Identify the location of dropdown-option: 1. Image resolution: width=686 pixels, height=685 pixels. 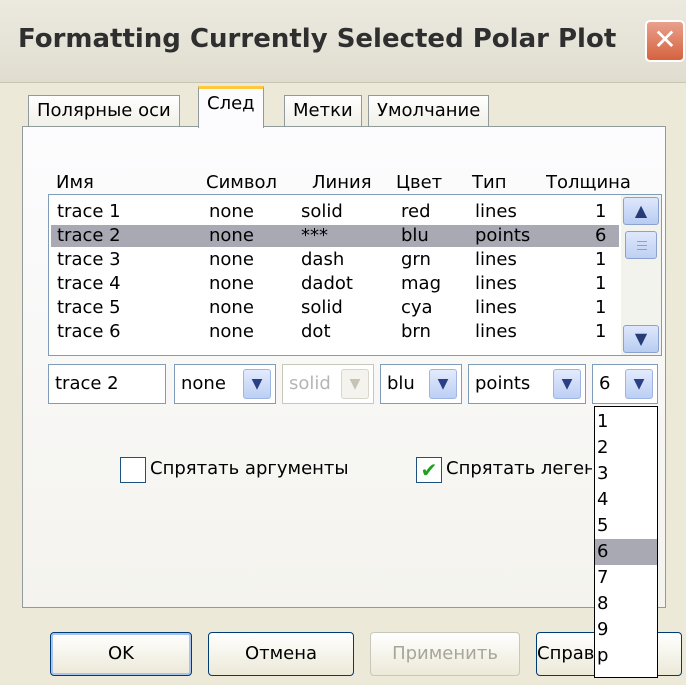
(626, 422).